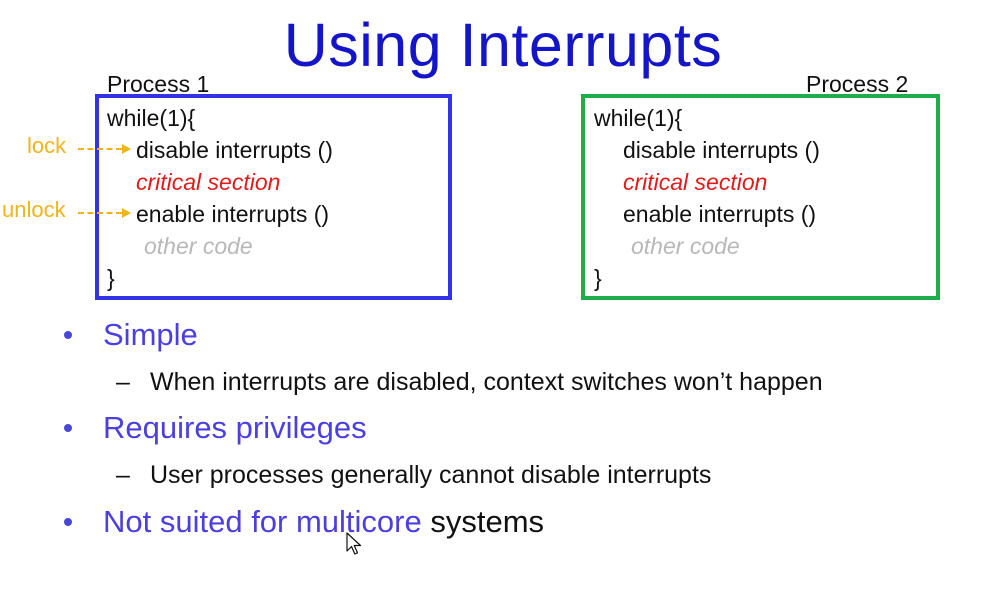  Describe the element at coordinates (100, 149) in the screenshot. I see `lock-arrow` at that location.